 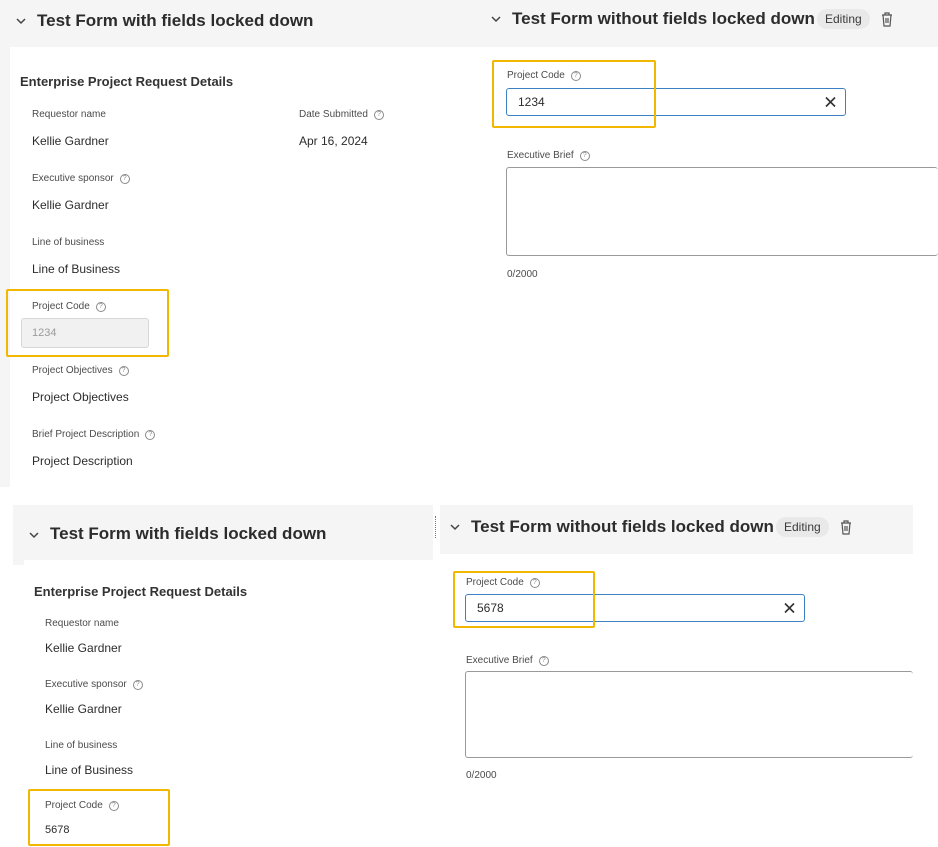 What do you see at coordinates (94, 434) in the screenshot?
I see `project-description-label: Brief Project Description?` at bounding box center [94, 434].